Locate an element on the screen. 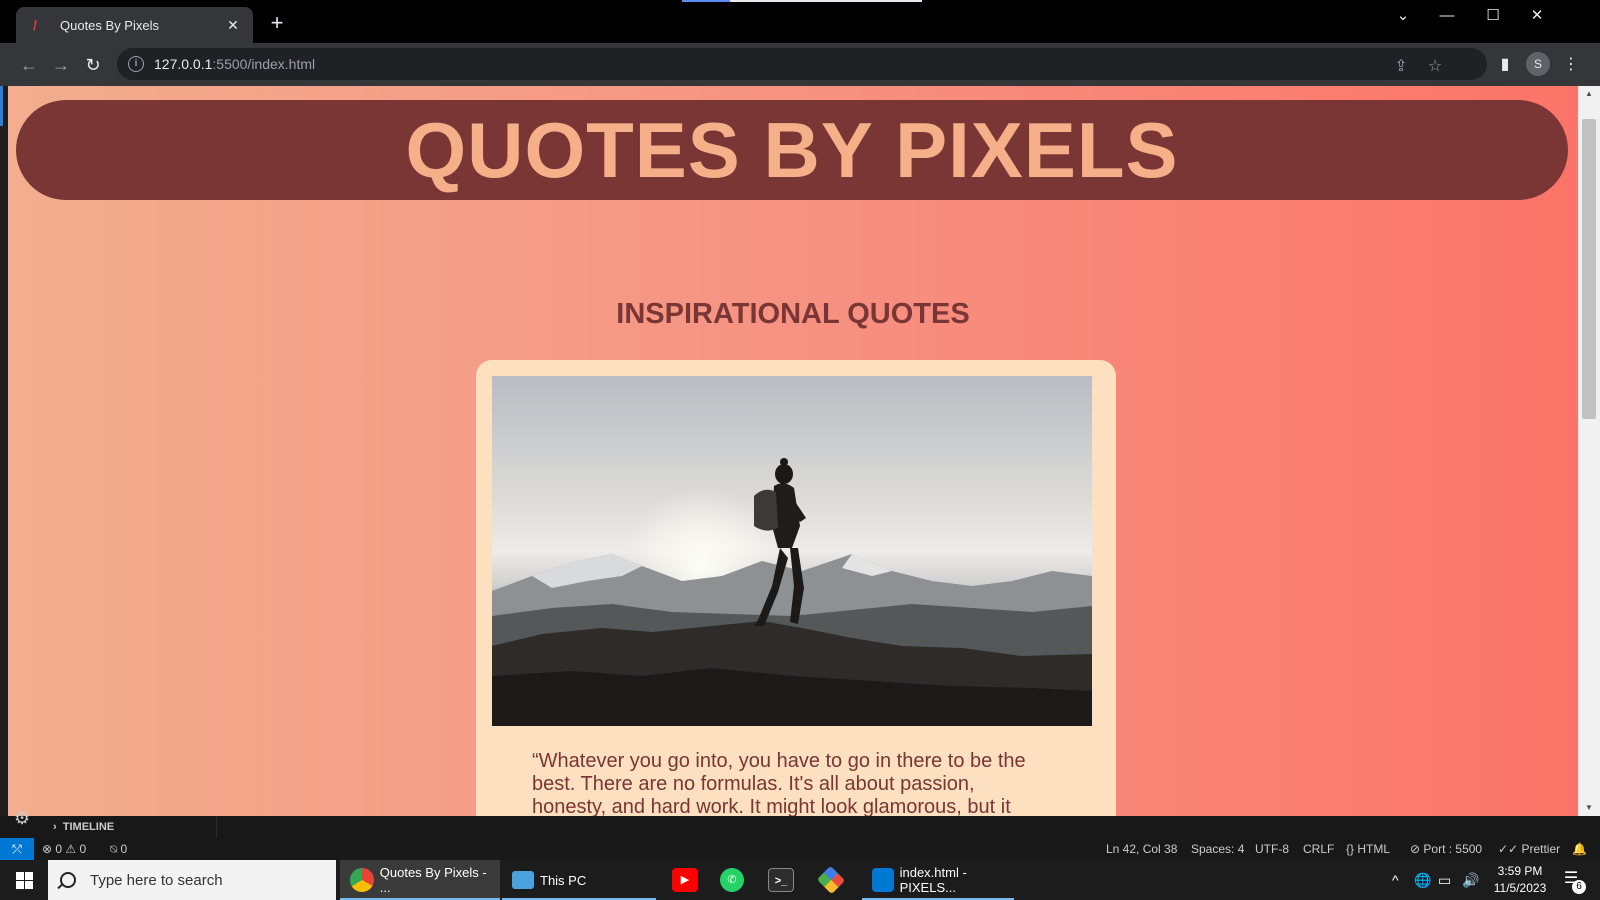 This screenshot has width=1600, height=900. search-icon is located at coordinates (68, 880).